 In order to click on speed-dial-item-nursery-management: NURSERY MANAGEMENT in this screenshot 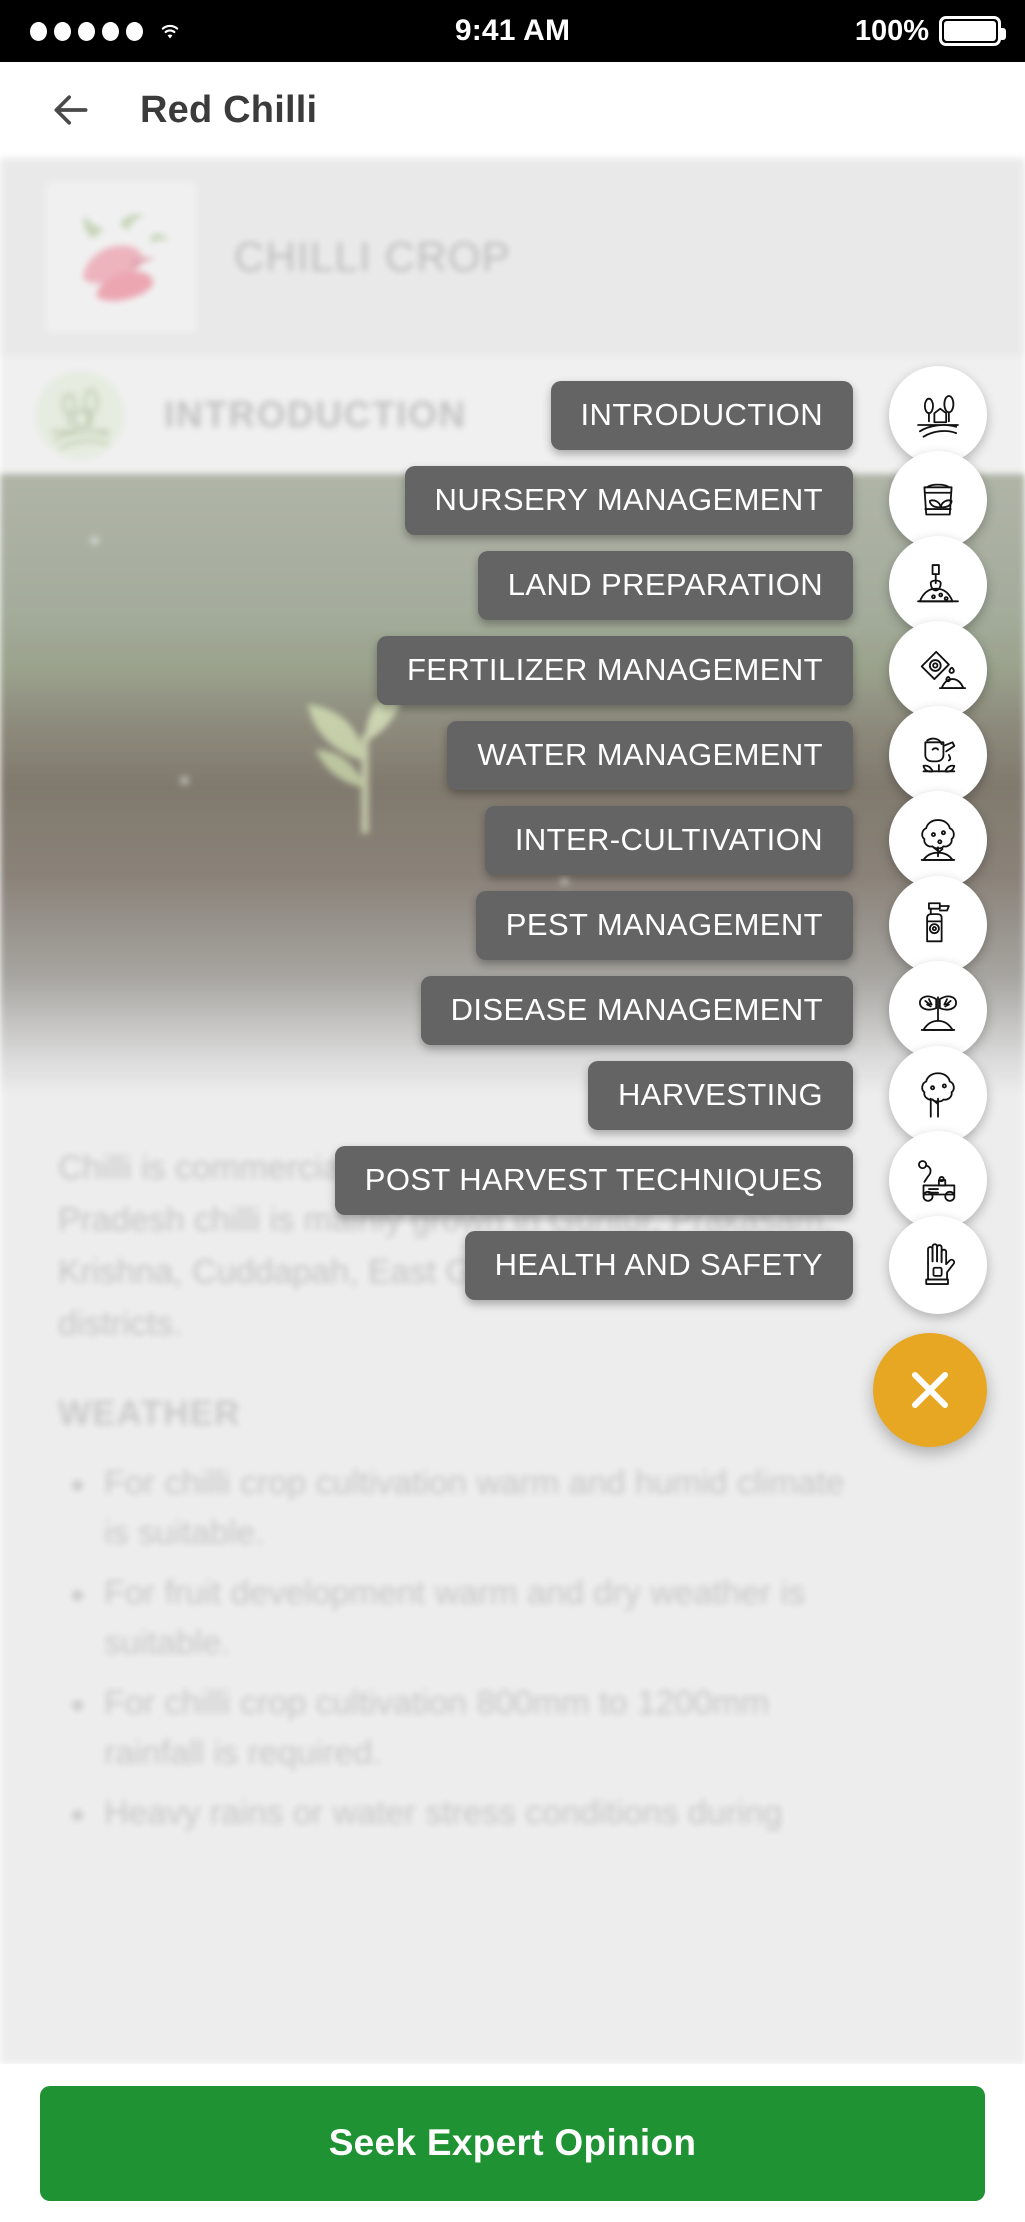, I will do `click(695, 500)`.